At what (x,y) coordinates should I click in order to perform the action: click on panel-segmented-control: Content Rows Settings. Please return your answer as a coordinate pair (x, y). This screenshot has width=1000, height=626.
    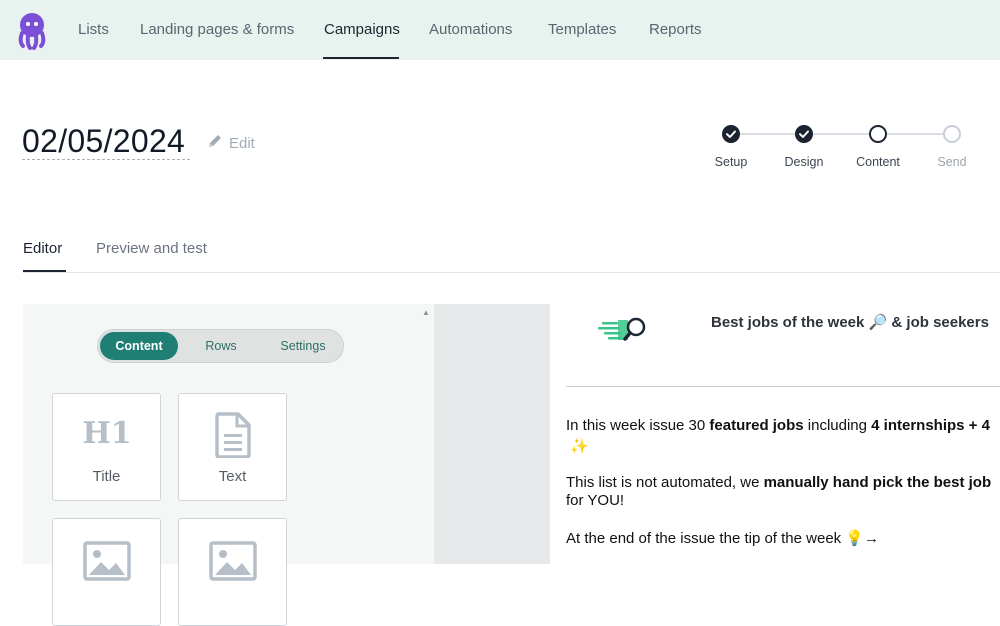
    Looking at the image, I should click on (220, 346).